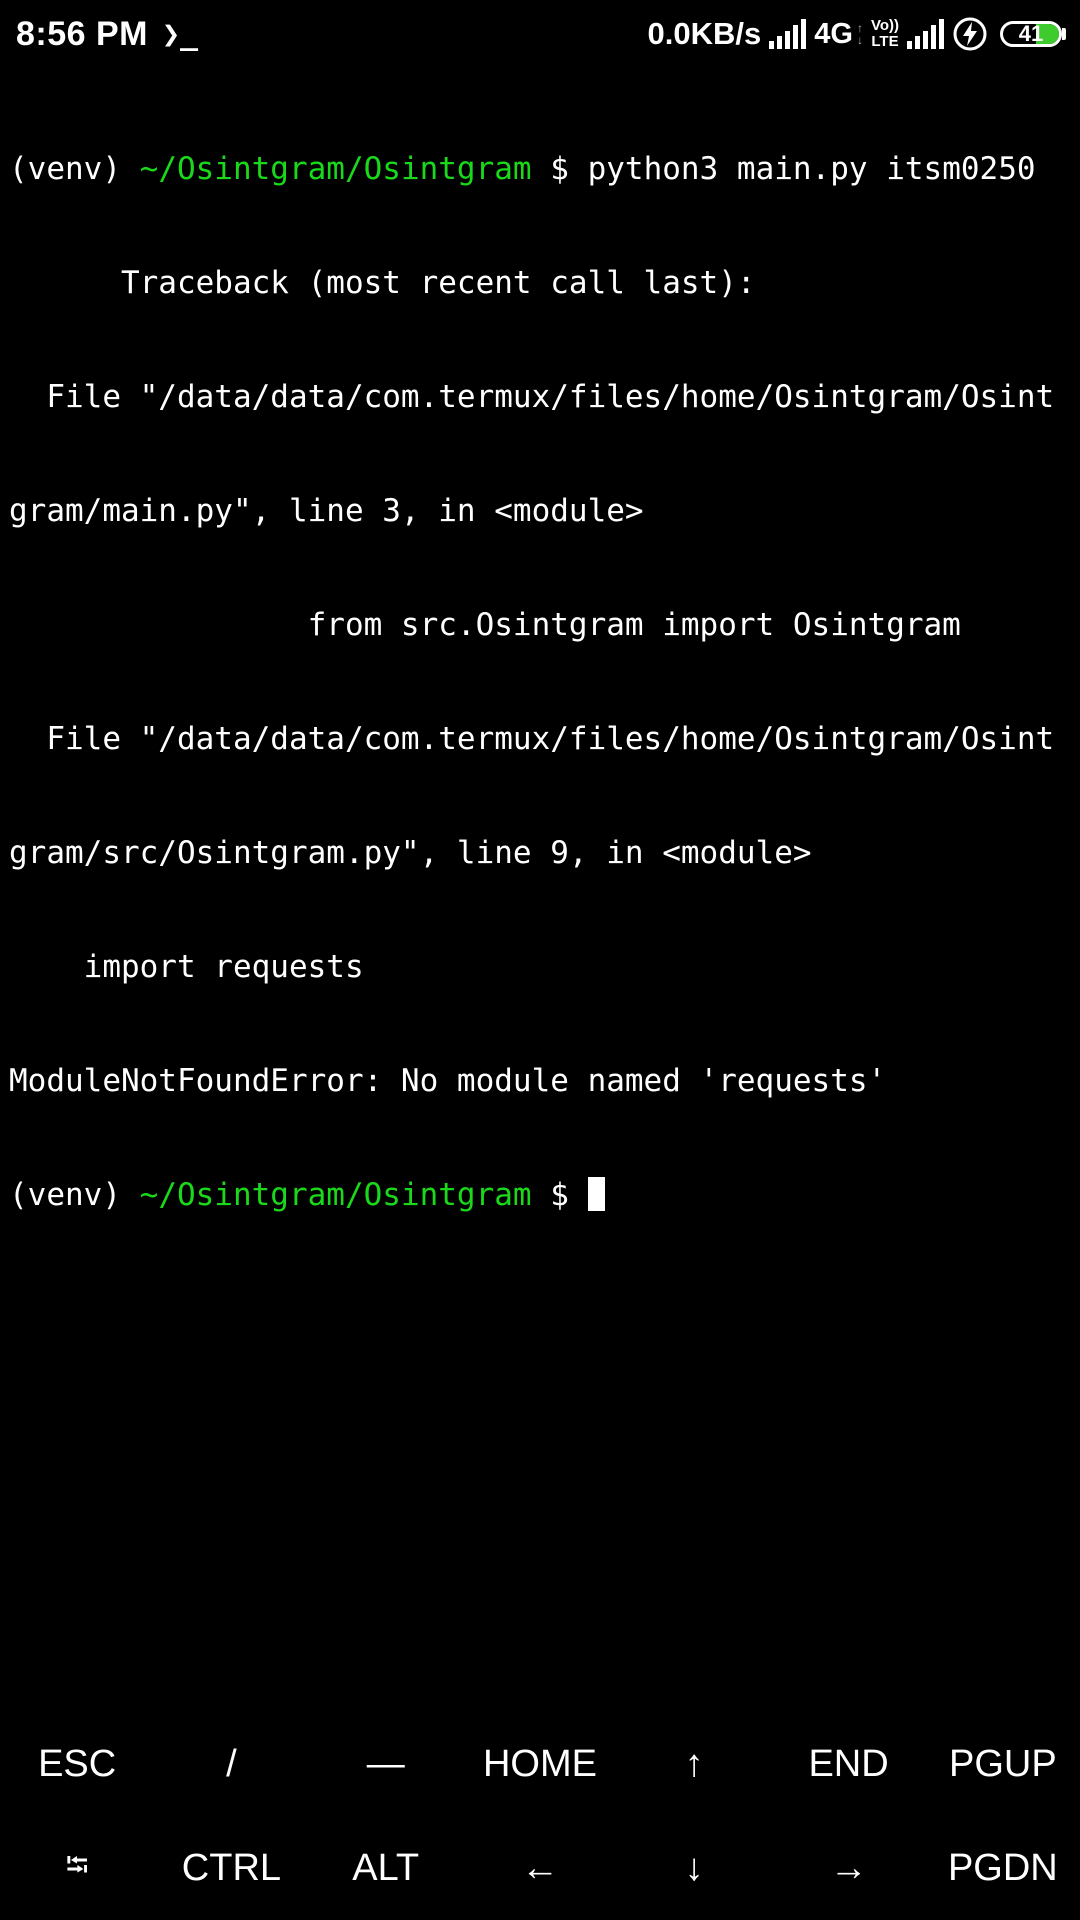 The height and width of the screenshot is (1920, 1080). Describe the element at coordinates (231, 1868) in the screenshot. I see `ctrl-key: CTRL` at that location.